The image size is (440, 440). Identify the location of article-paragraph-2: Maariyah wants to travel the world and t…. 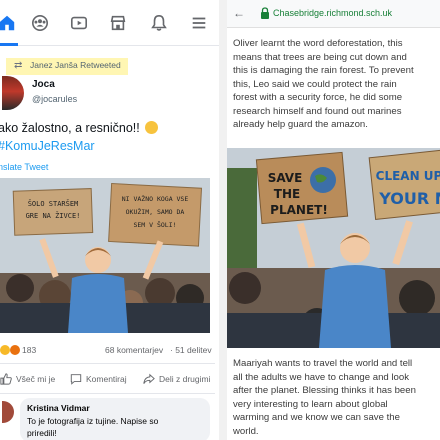
(336, 397).